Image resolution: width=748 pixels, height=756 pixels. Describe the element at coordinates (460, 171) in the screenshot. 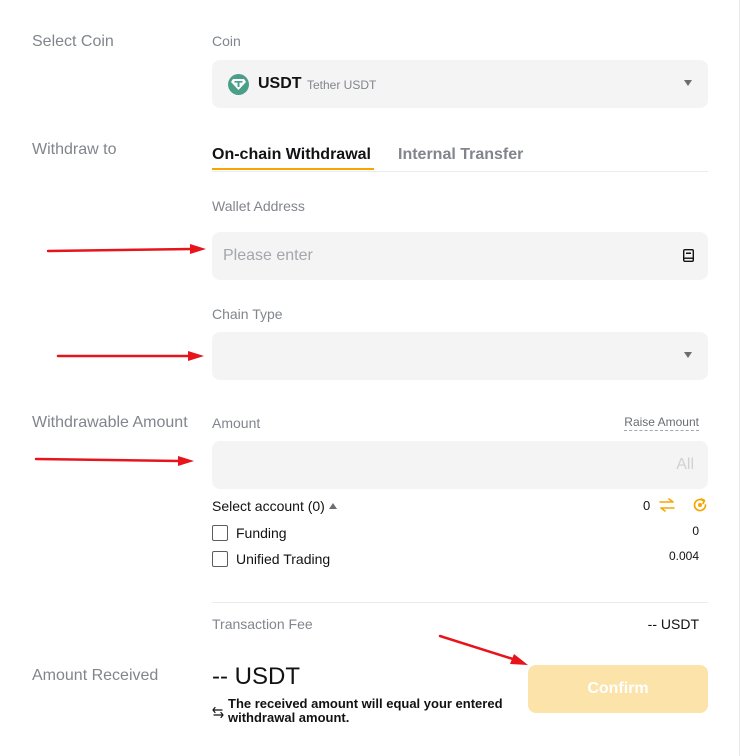

I see `tab-divider` at that location.